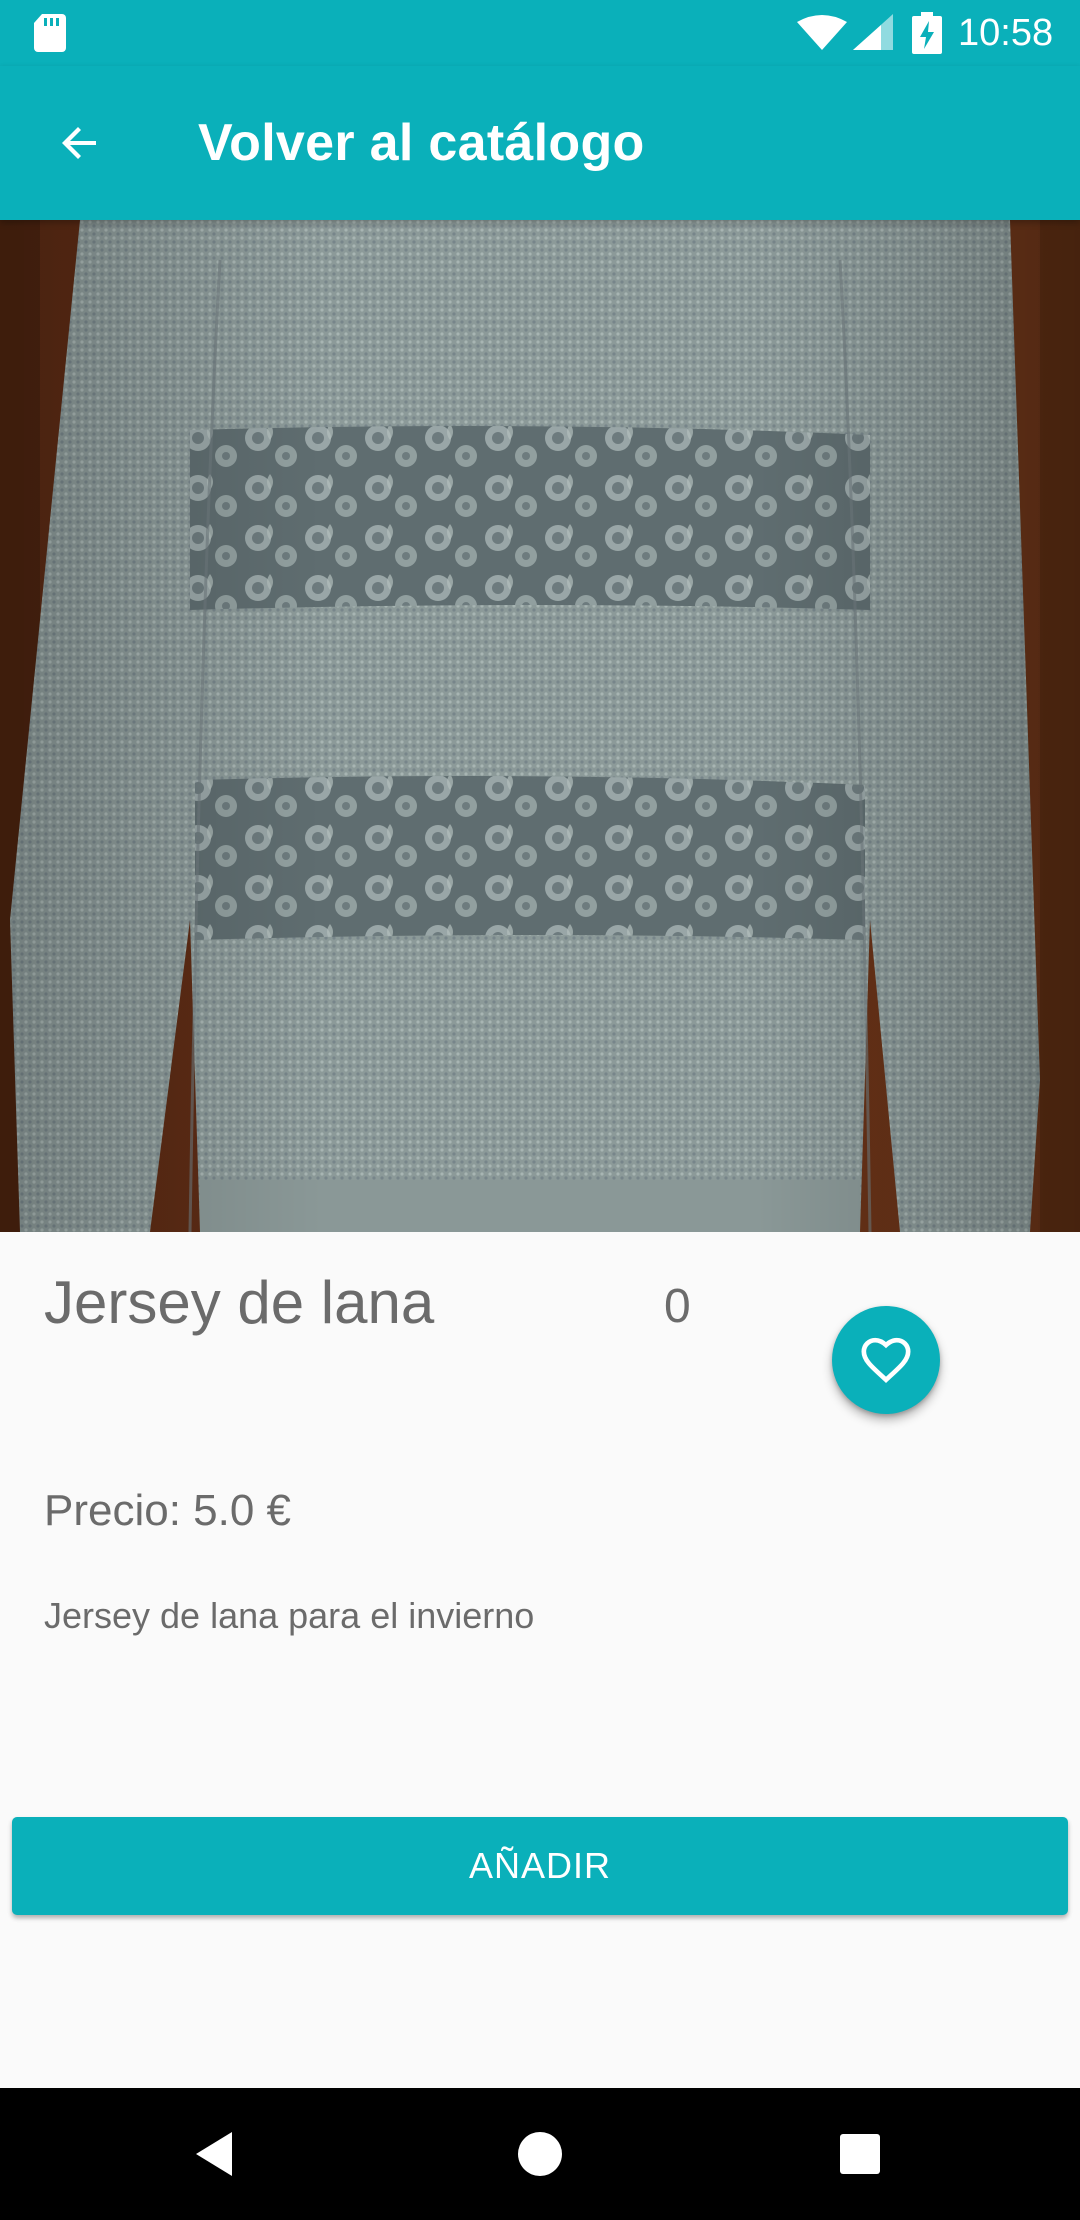 The image size is (1080, 2220). What do you see at coordinates (540, 33) in the screenshot?
I see `status-bar: 10:58` at bounding box center [540, 33].